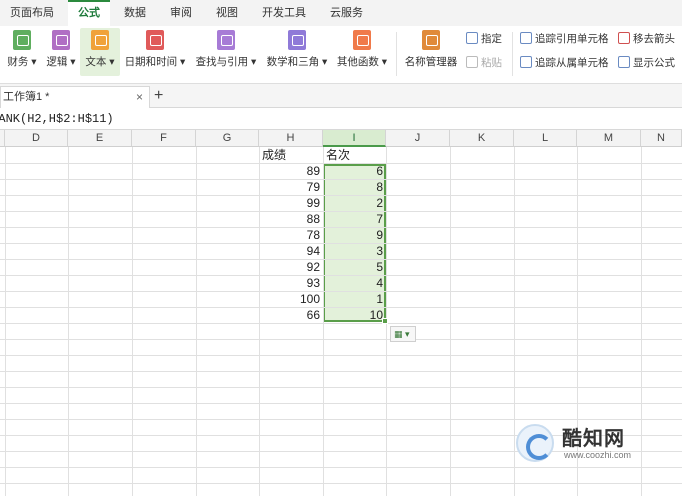 Image resolution: width=682 pixels, height=496 pixels. I want to click on paste-button: 粘贴, so click(484, 63).